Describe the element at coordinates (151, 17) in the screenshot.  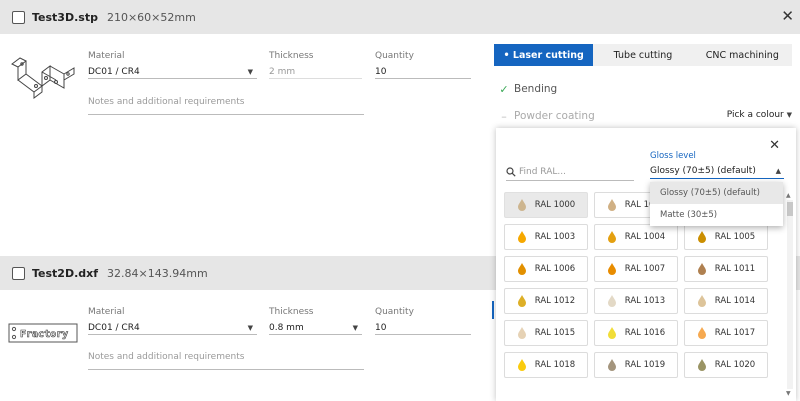
I see `file-dimensions: 210×60×52mm` at that location.